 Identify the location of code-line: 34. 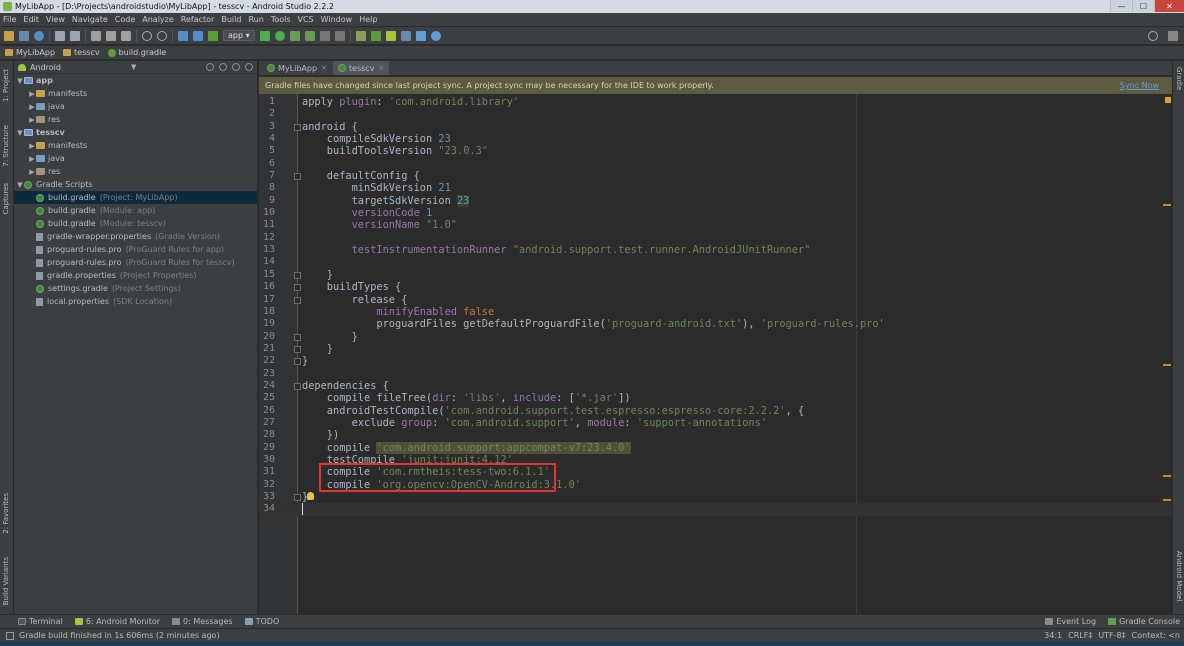
(715, 509).